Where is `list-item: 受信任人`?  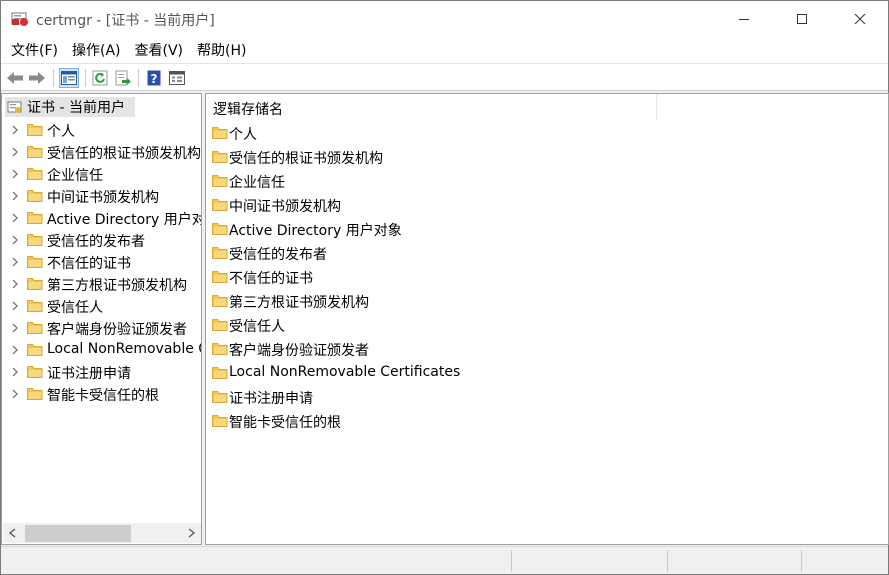 list-item: 受信任人 is located at coordinates (547, 325).